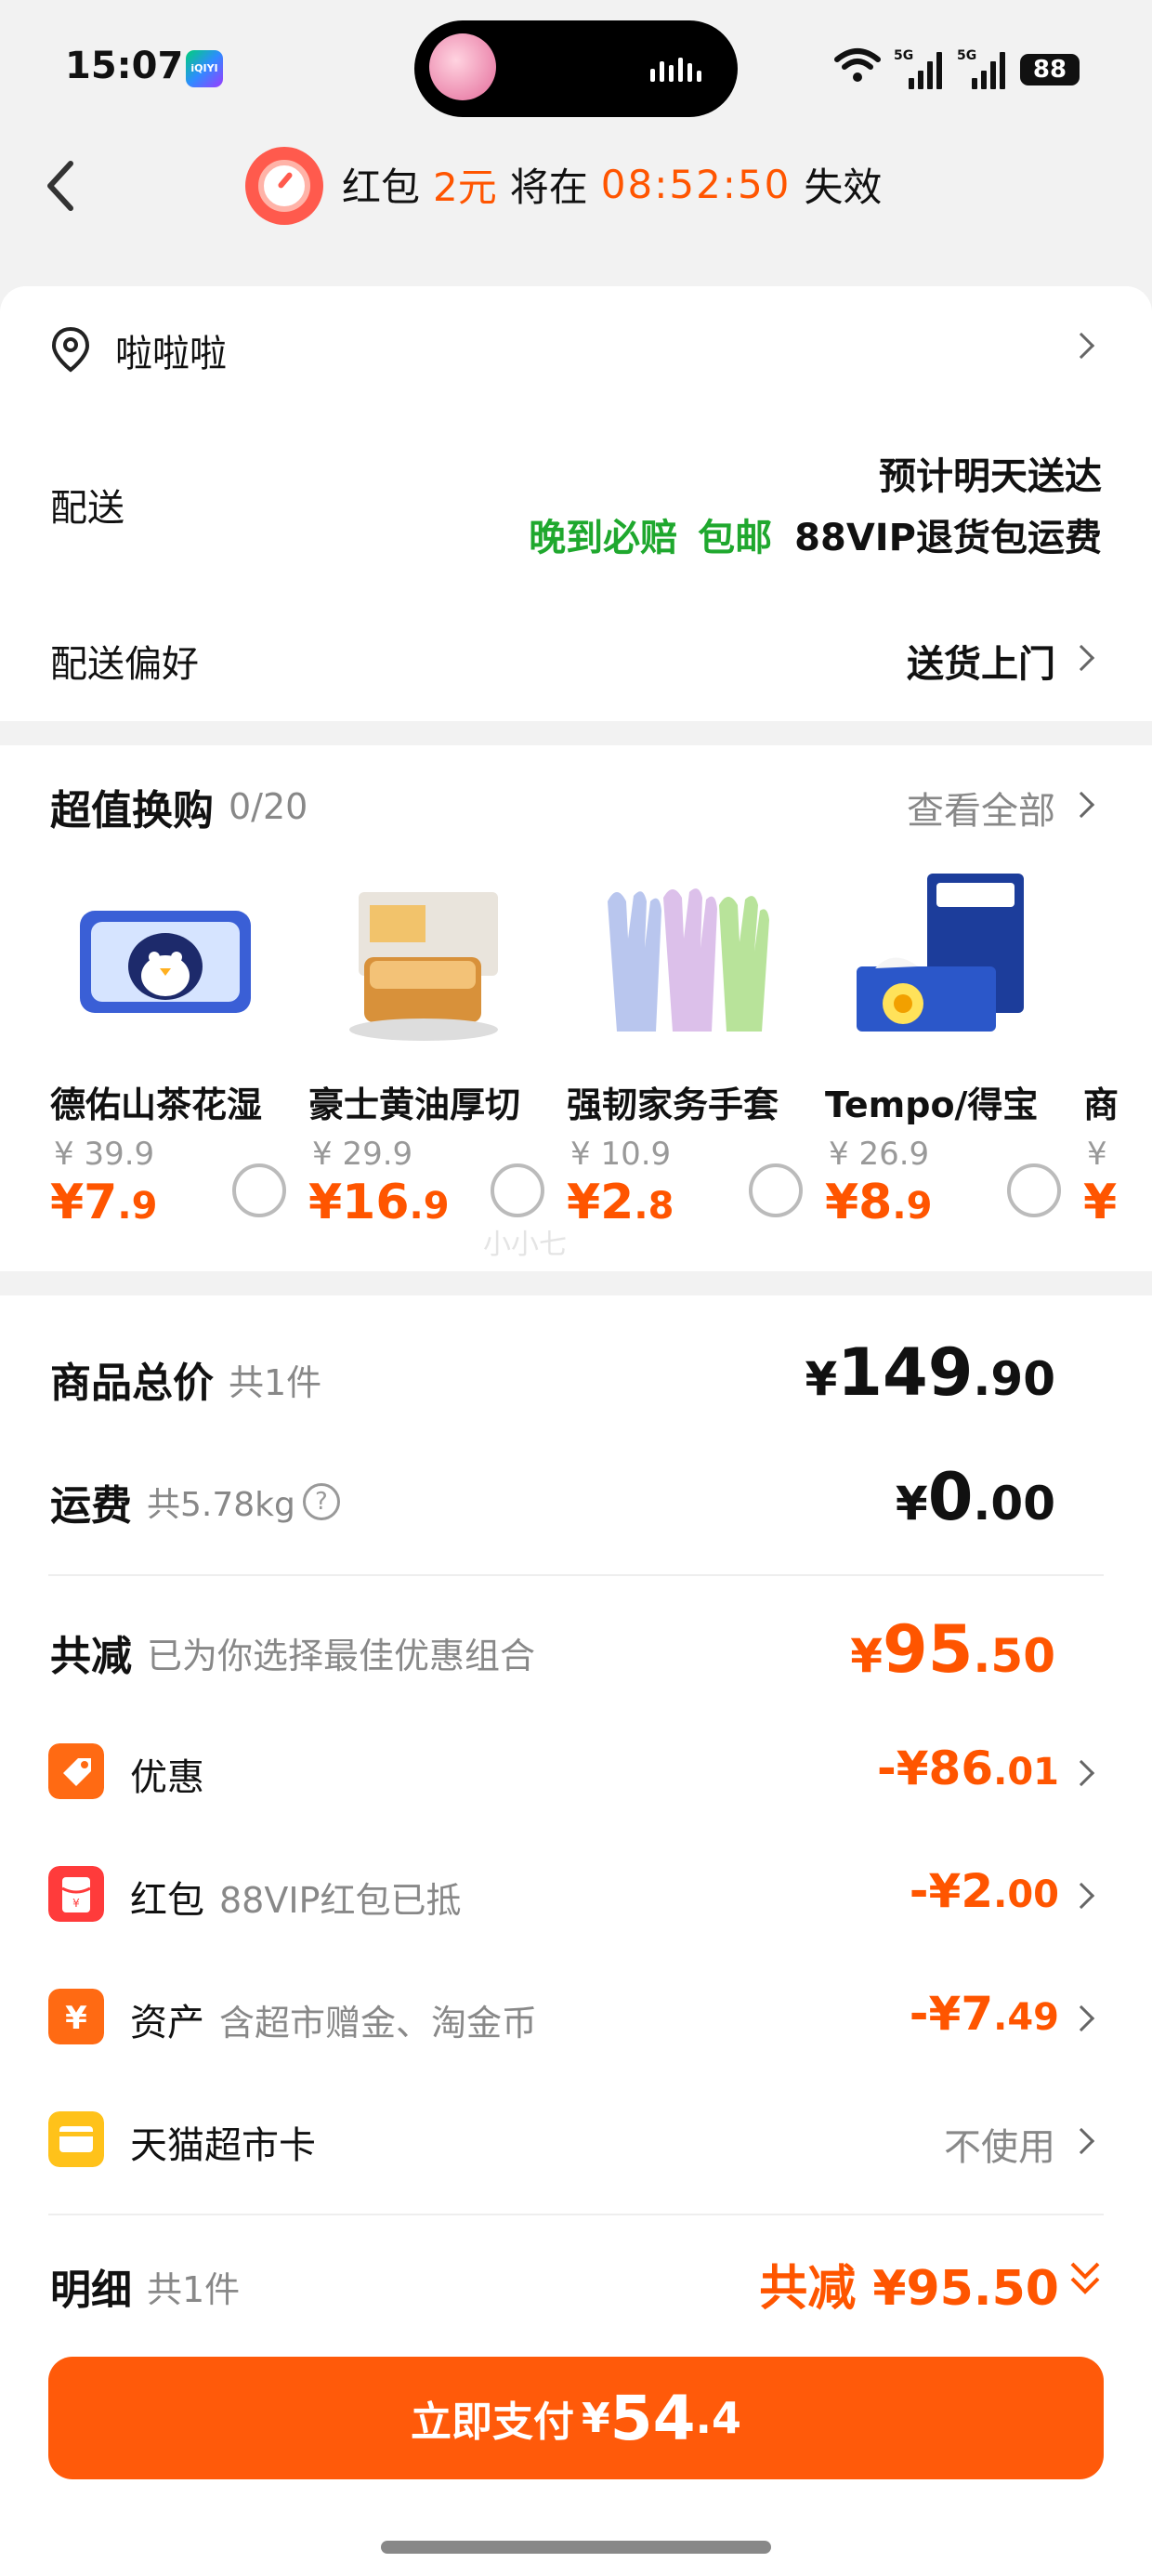  What do you see at coordinates (932, 1104) in the screenshot?
I see `swap-item-name: Tempo/得宝` at bounding box center [932, 1104].